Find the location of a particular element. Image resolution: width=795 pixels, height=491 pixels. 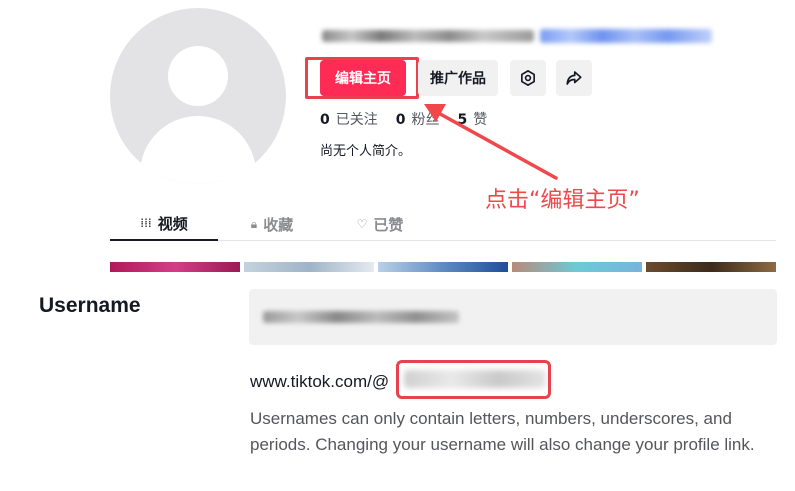

tab-liked: ♡ 已赞 is located at coordinates (380, 224).